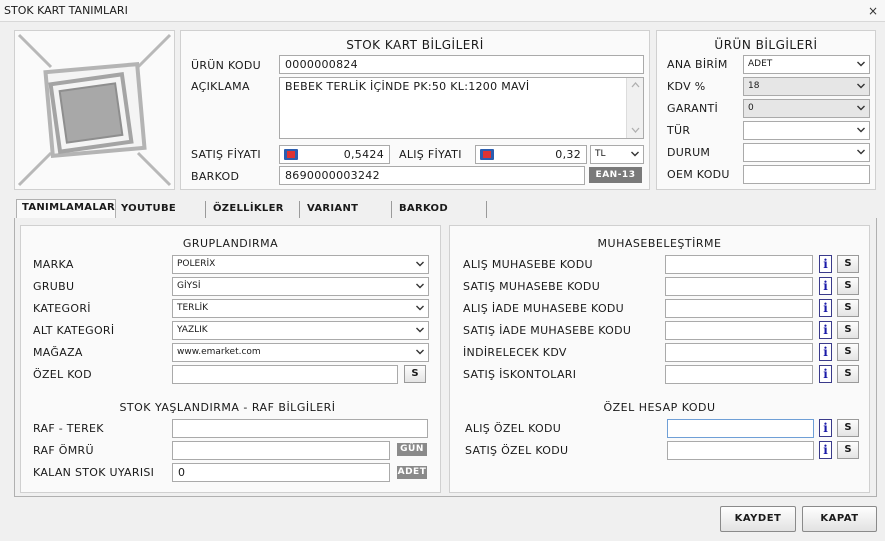  I want to click on alis-fiyati-input: 0,32, so click(531, 154).